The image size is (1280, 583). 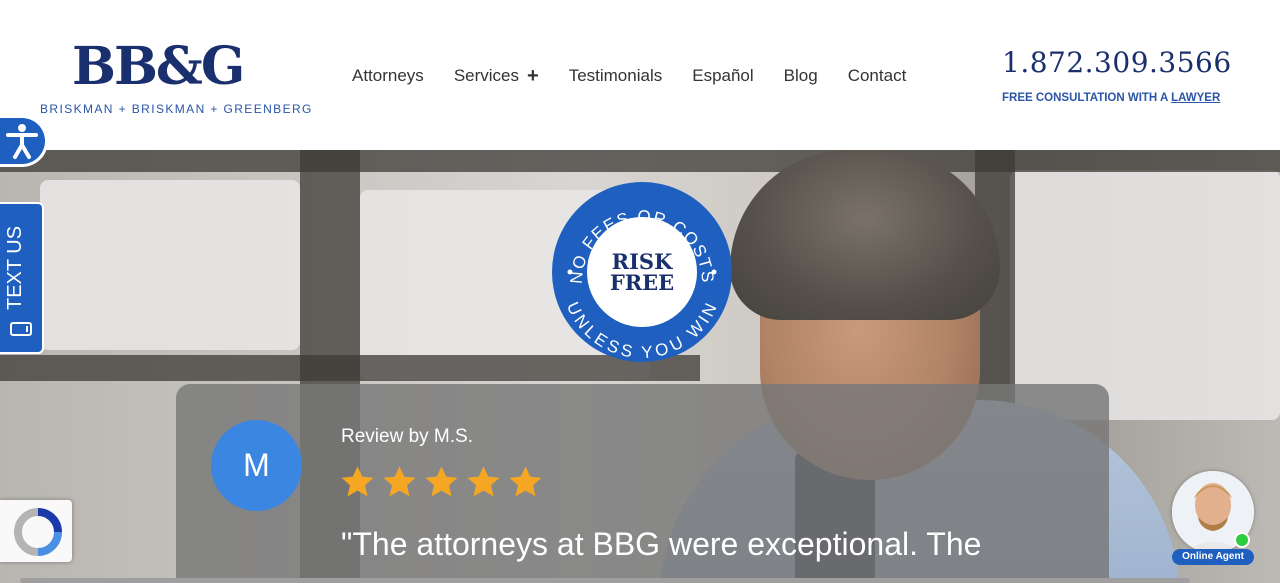 I want to click on nav-item-testimonials: Testimonials, so click(x=616, y=76).